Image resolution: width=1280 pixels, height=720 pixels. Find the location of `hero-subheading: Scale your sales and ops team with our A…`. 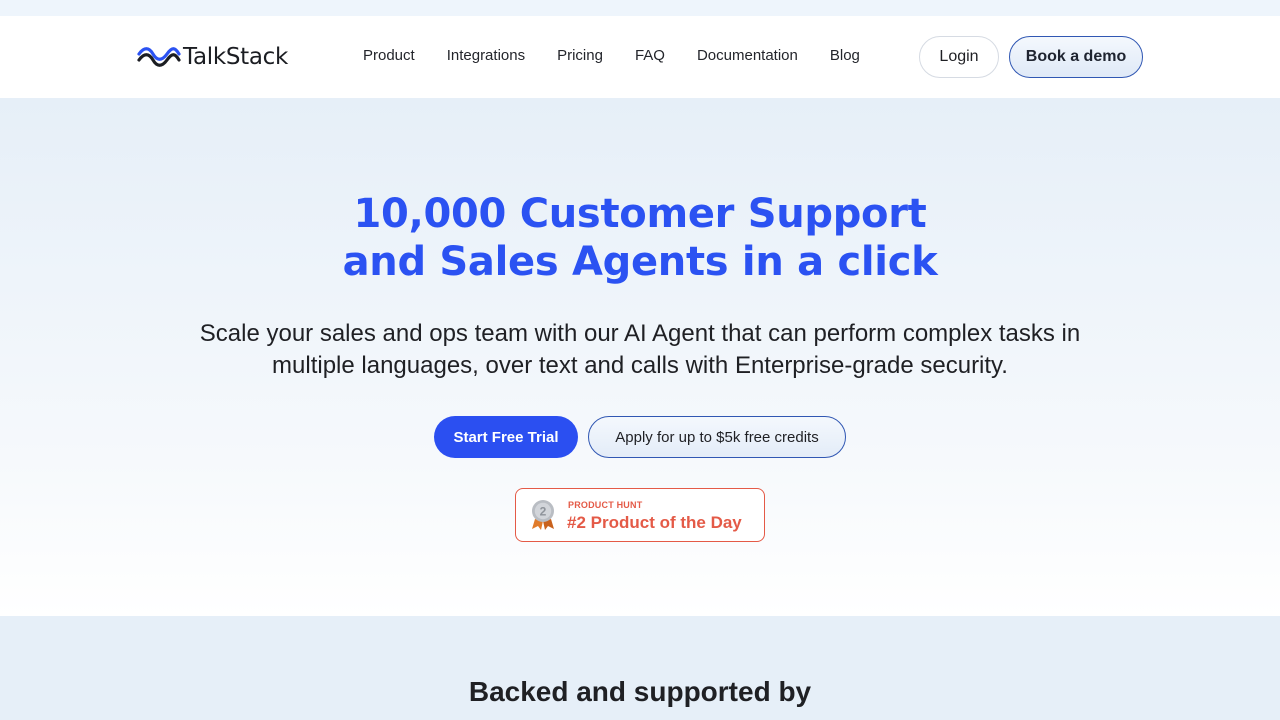

hero-subheading: Scale your sales and ops team with our A… is located at coordinates (640, 350).